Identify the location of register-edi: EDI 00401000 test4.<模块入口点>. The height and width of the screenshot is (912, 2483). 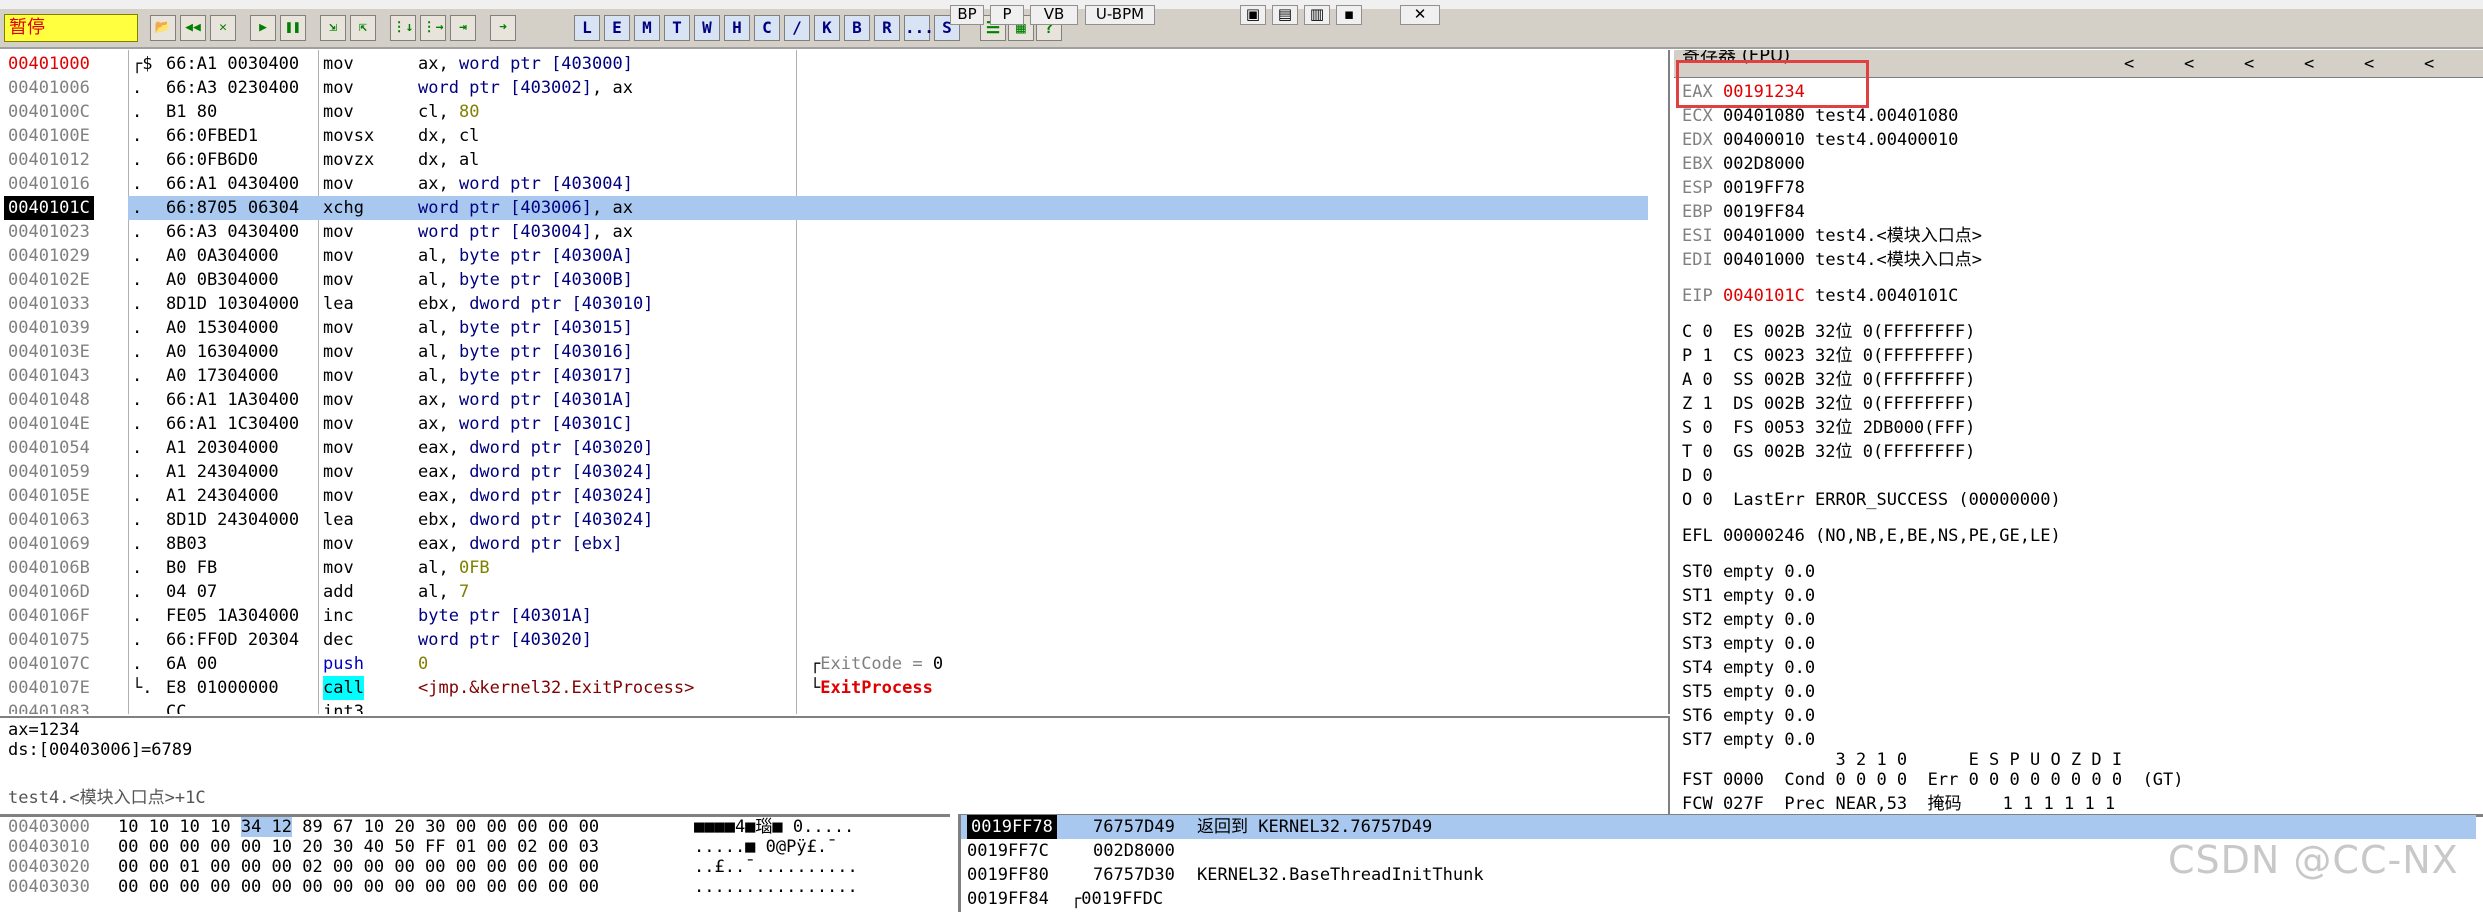
(1832, 260).